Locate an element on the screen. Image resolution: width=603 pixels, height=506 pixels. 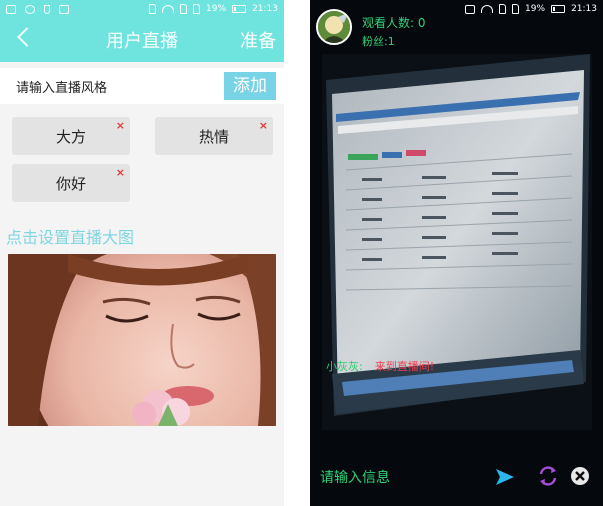
alarm-icon is located at coordinates (30, 9).